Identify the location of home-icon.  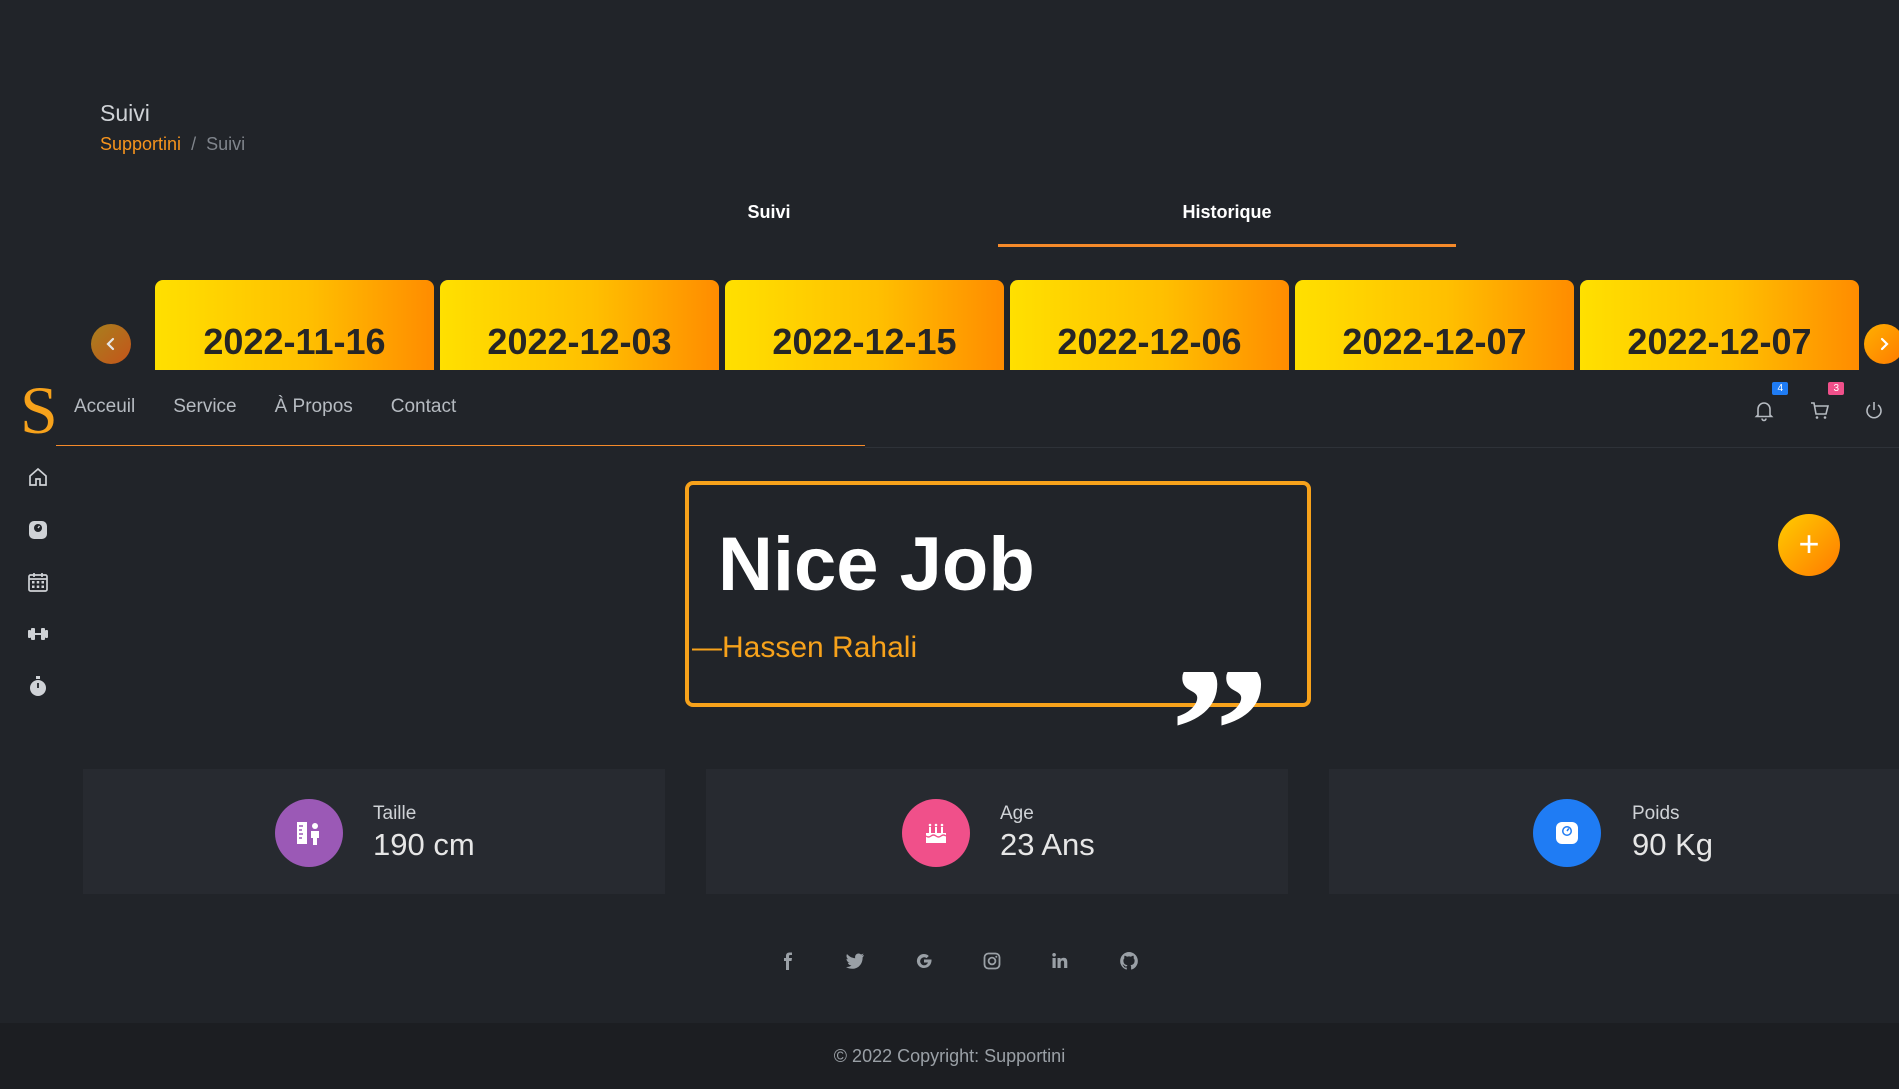
(38, 476).